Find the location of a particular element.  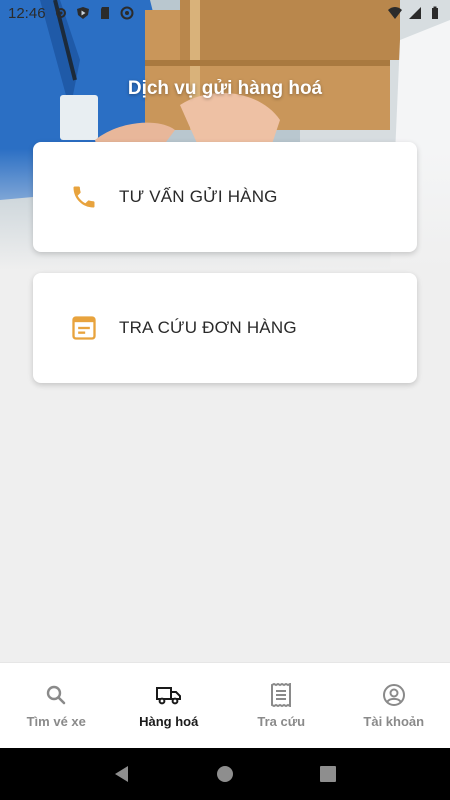

consult-shipping-label: TƯ VẤN GỬI HÀNG is located at coordinates (198, 196).